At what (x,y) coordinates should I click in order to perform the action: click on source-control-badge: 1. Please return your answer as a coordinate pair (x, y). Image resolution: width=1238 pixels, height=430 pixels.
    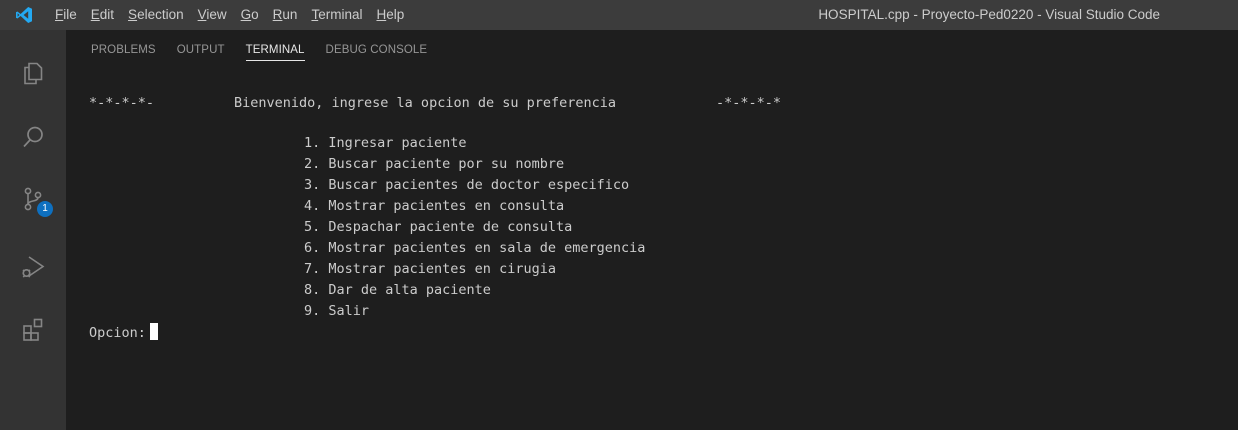
    Looking at the image, I should click on (45, 209).